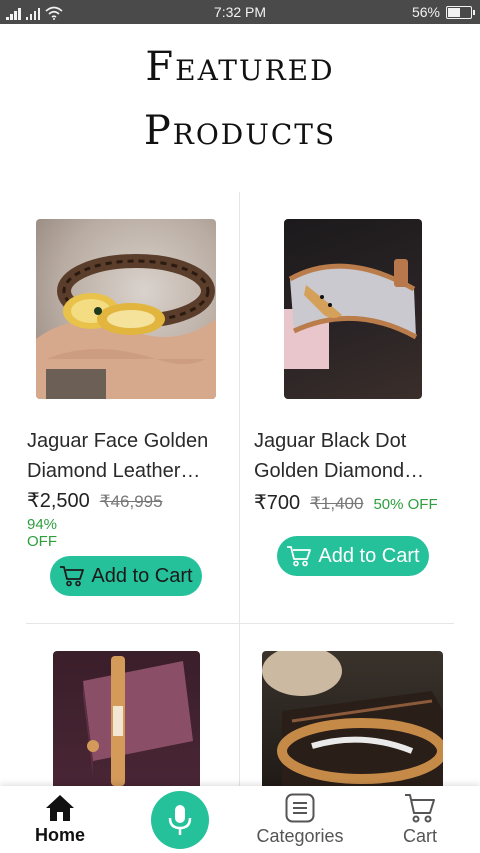 This screenshot has height=853, width=480. I want to click on battery-percent: 56%, so click(425, 12).